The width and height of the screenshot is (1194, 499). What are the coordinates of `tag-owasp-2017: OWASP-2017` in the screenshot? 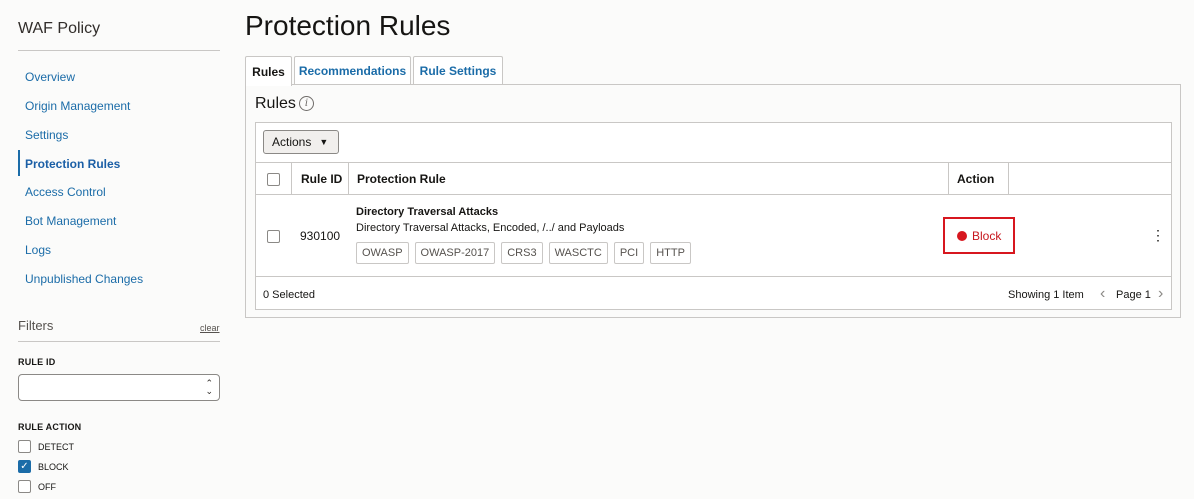 It's located at (455, 253).